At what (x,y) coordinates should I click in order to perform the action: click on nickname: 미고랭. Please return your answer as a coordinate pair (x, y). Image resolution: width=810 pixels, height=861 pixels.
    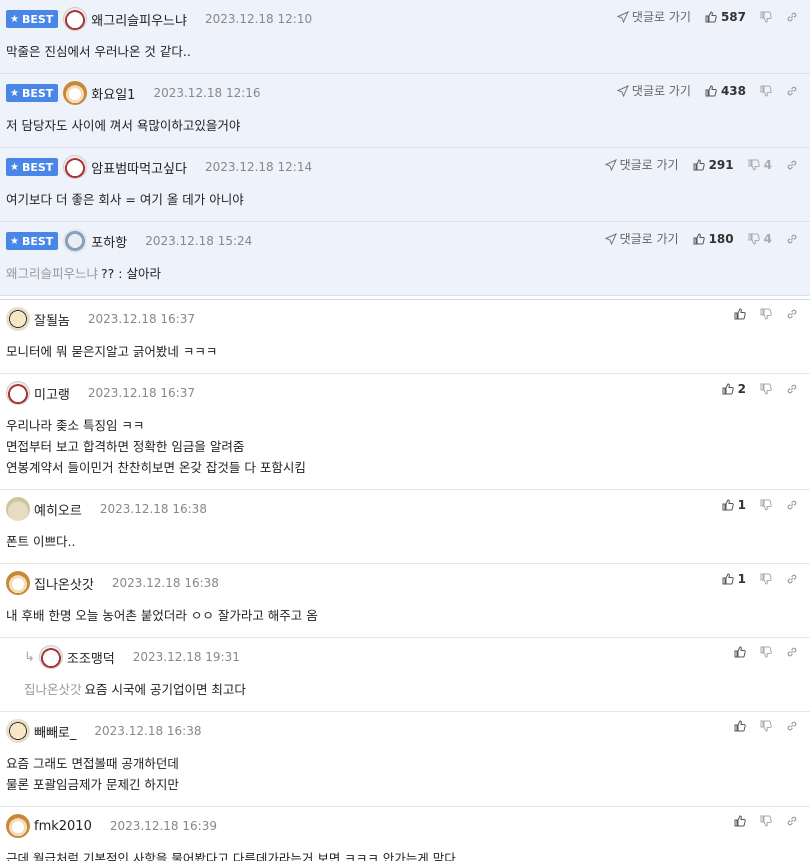
    Looking at the image, I should click on (52, 393).